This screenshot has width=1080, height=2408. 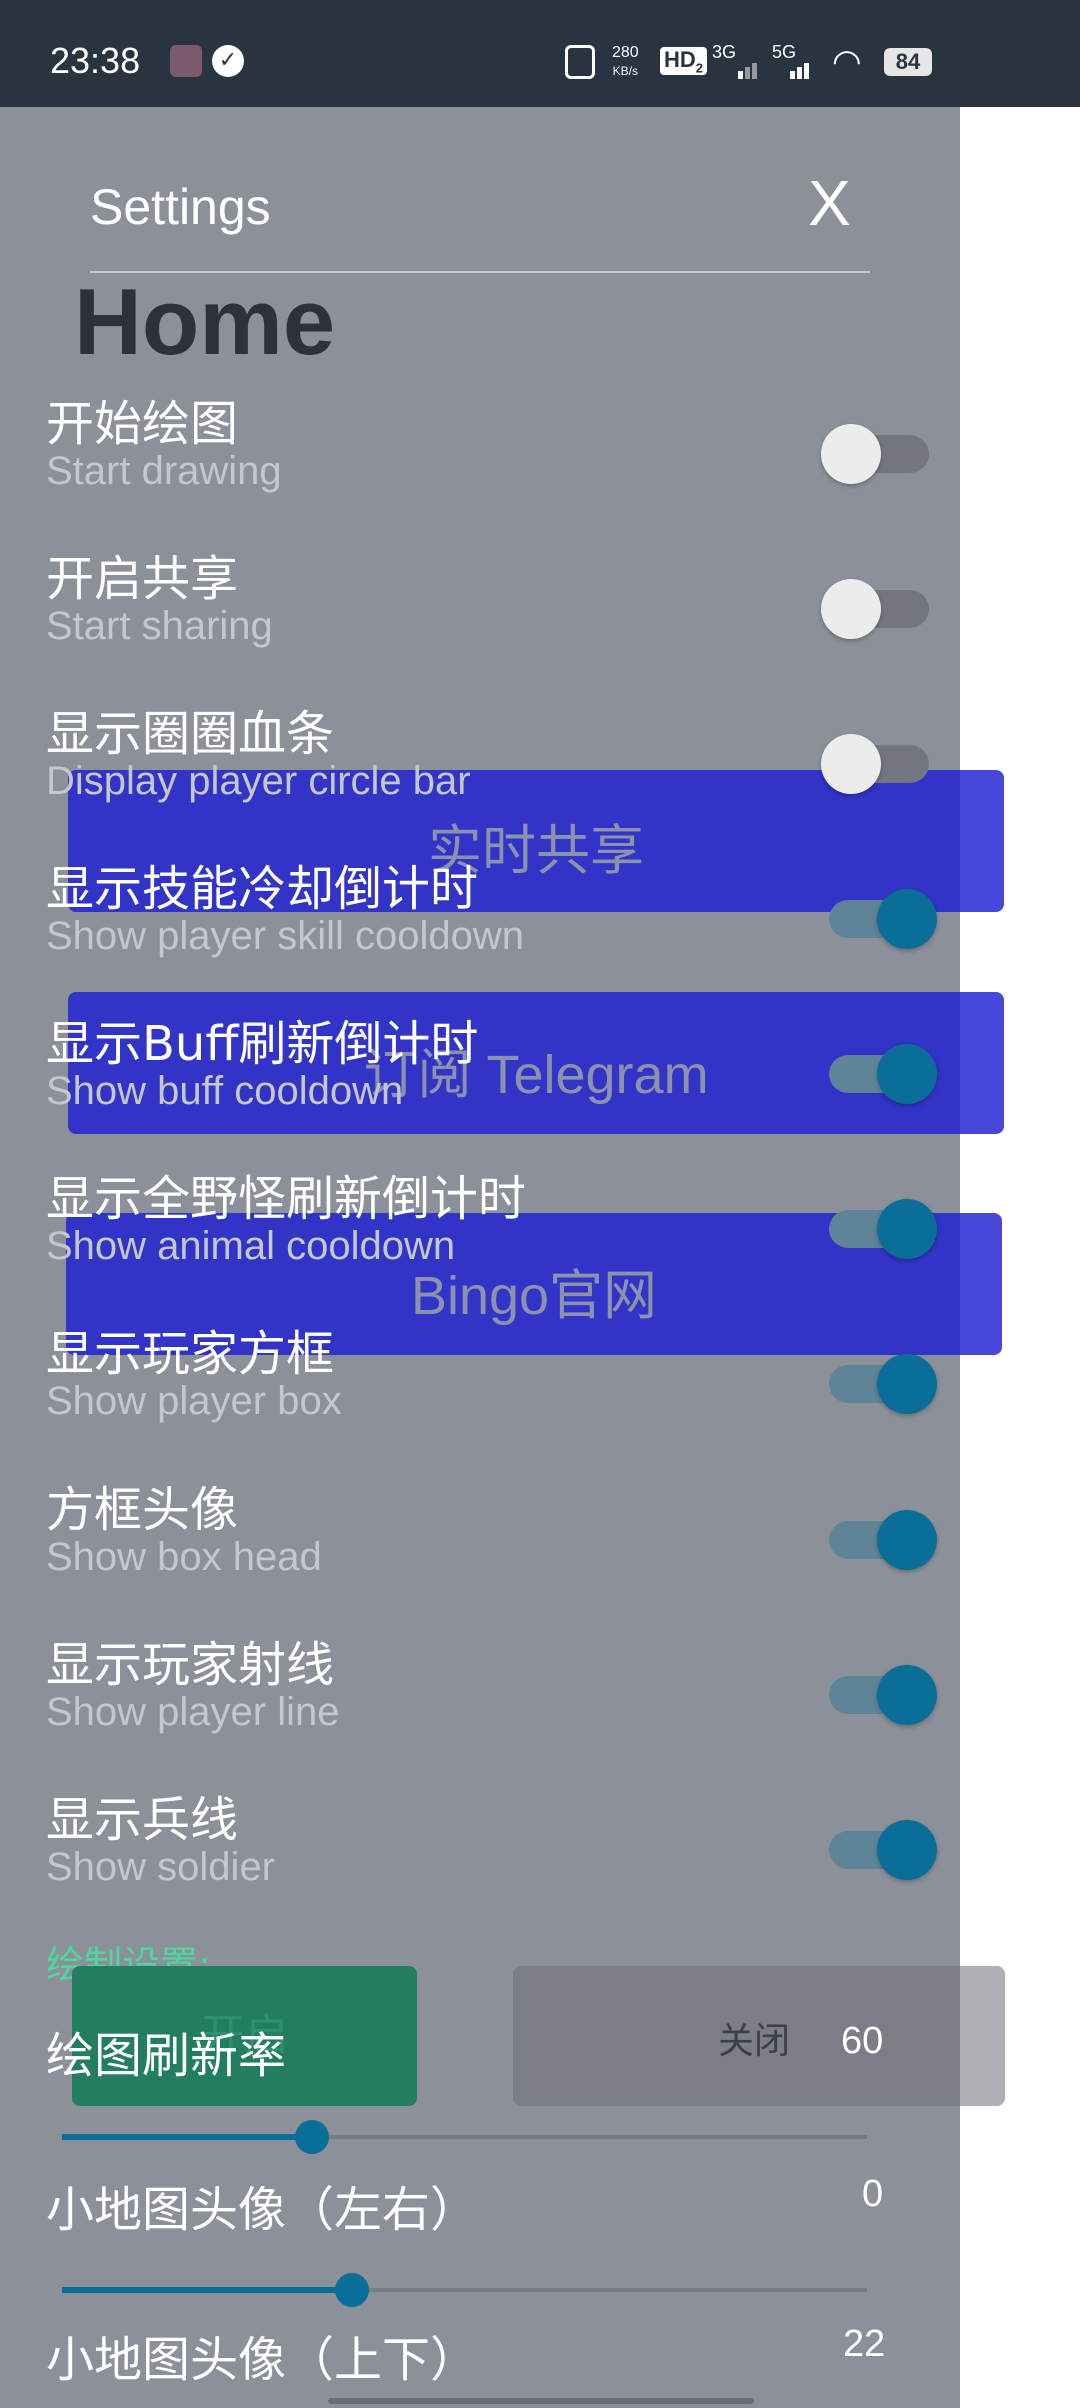 I want to click on setting-cn-label: 显示兵线, so click(x=142, y=1820).